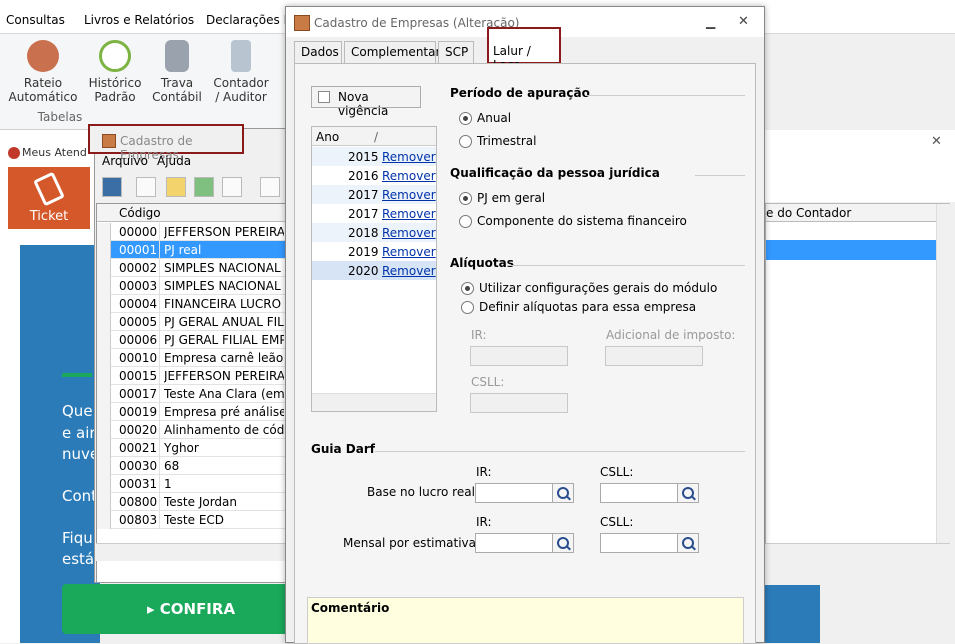 The image size is (955, 644). I want to click on minimize-icon: ▁, so click(710, 22).